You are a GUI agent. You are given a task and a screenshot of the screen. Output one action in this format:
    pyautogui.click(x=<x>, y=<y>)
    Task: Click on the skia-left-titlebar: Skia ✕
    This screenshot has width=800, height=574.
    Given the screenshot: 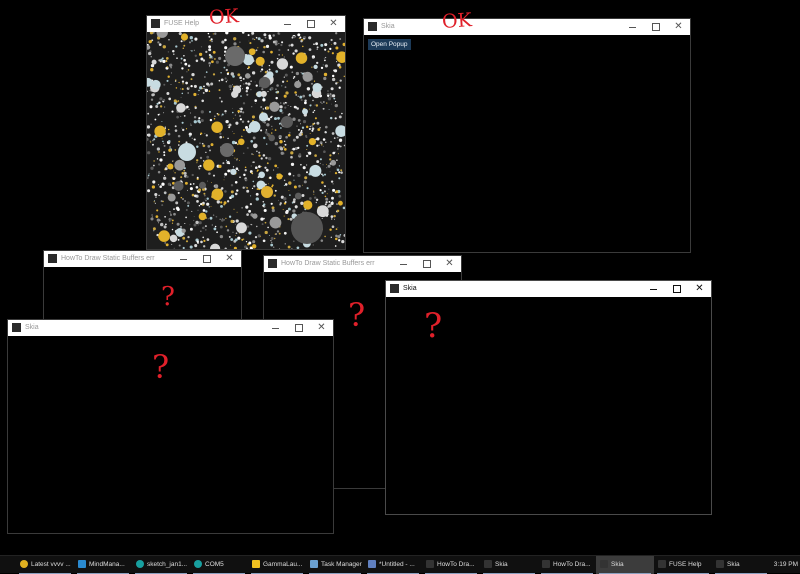 What is the action you would take?
    pyautogui.click(x=170, y=328)
    